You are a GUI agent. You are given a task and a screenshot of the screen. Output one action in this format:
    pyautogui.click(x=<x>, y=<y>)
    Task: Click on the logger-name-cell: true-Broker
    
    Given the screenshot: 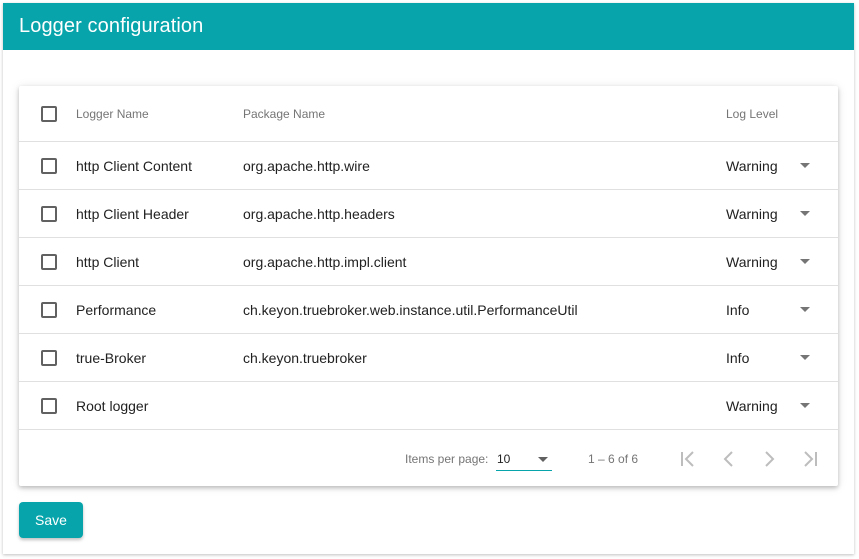 What is the action you would take?
    pyautogui.click(x=111, y=357)
    